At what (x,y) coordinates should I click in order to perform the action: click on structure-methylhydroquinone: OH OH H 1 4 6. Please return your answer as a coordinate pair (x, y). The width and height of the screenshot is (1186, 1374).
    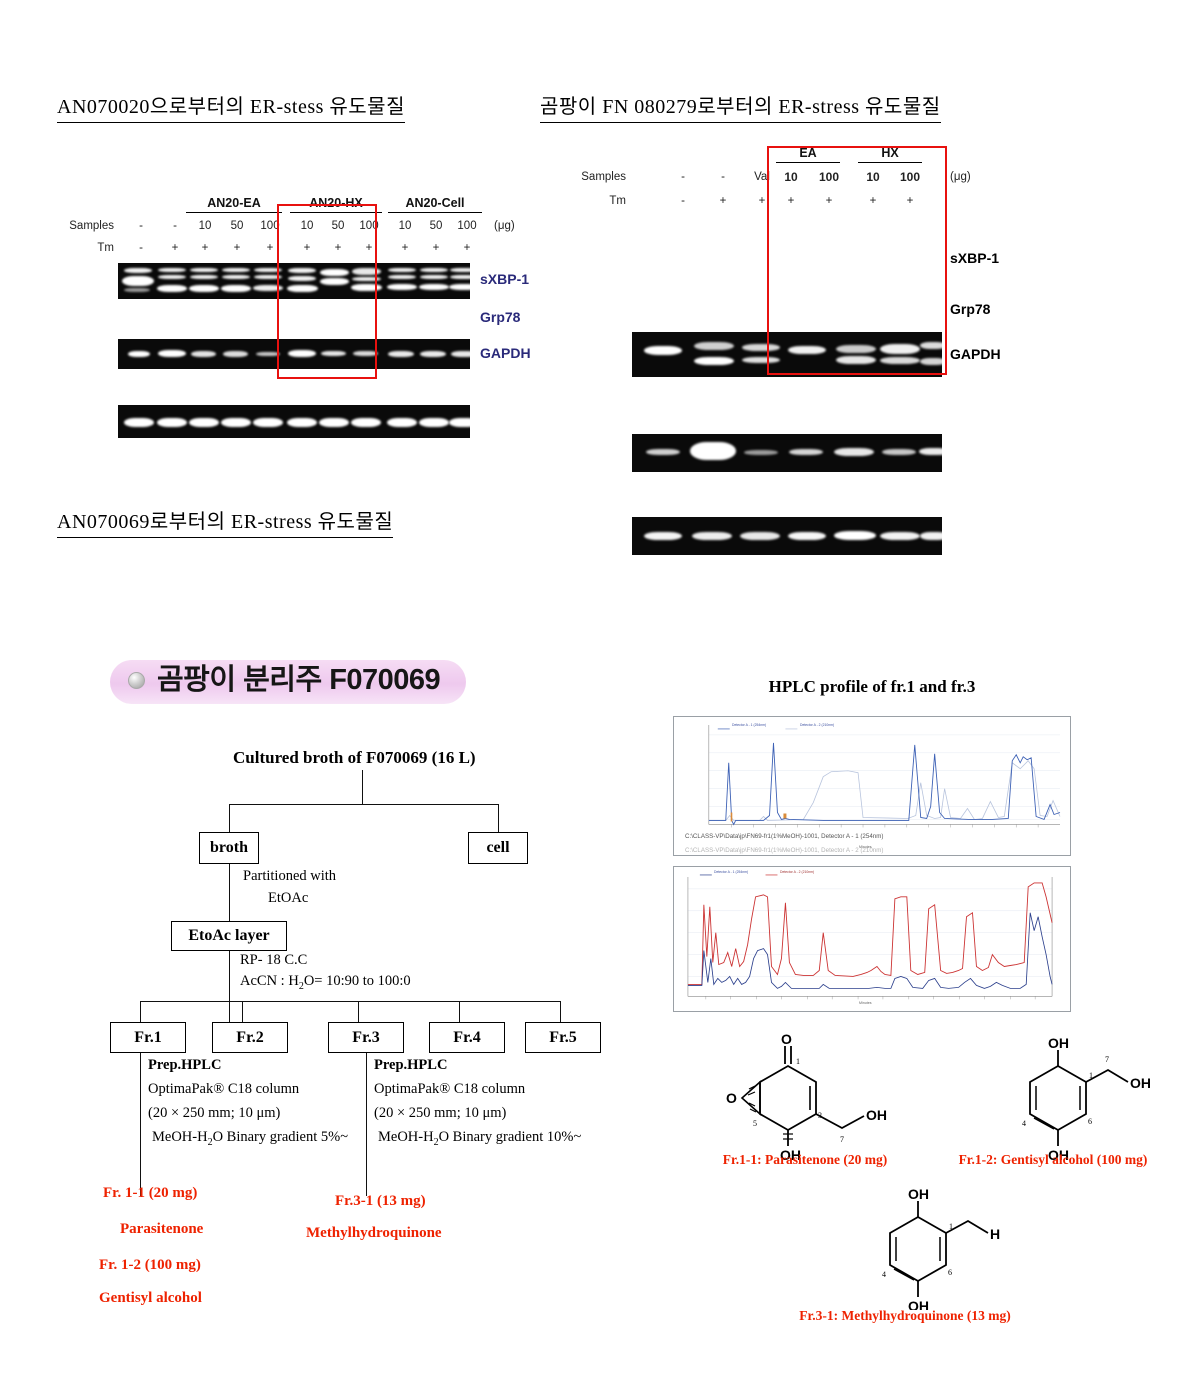
    Looking at the image, I should click on (941, 1248).